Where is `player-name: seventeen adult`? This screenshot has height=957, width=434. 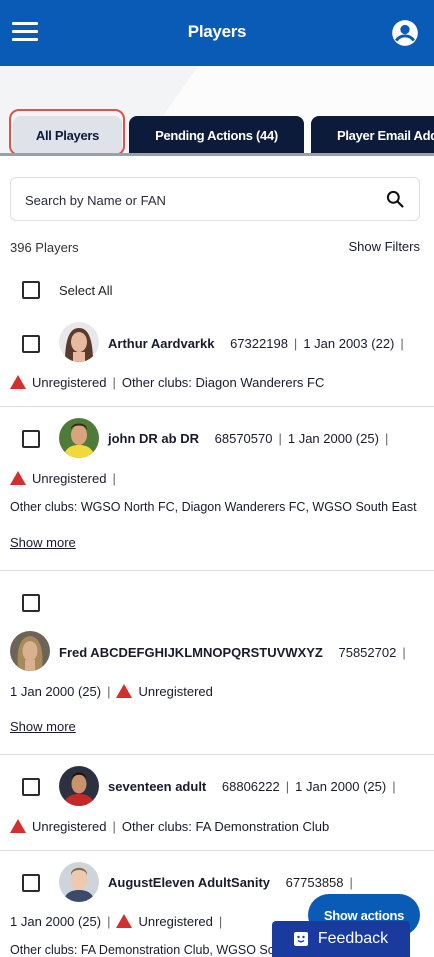
player-name: seventeen adult is located at coordinates (157, 786).